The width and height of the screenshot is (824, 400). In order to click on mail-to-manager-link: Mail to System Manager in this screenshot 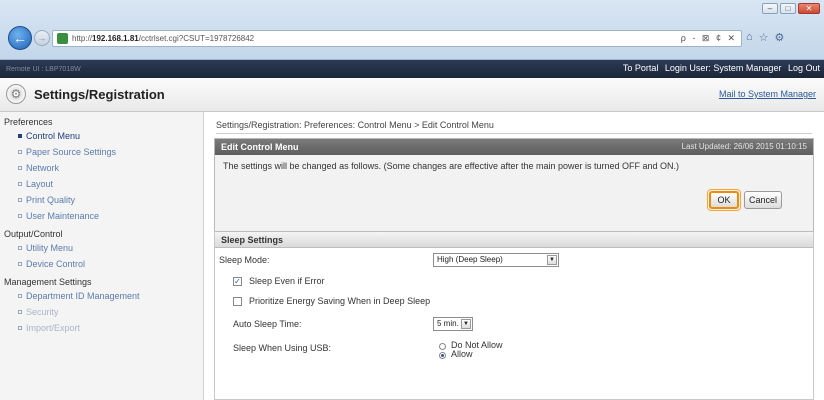, I will do `click(767, 94)`.